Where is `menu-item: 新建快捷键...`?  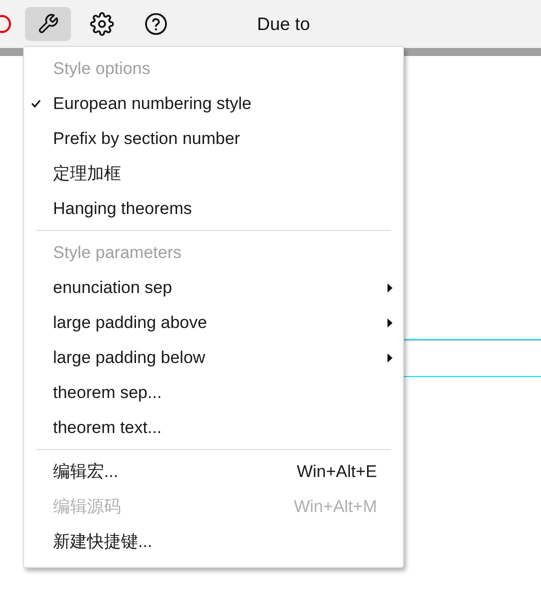
menu-item: 新建快捷键... is located at coordinates (213, 541).